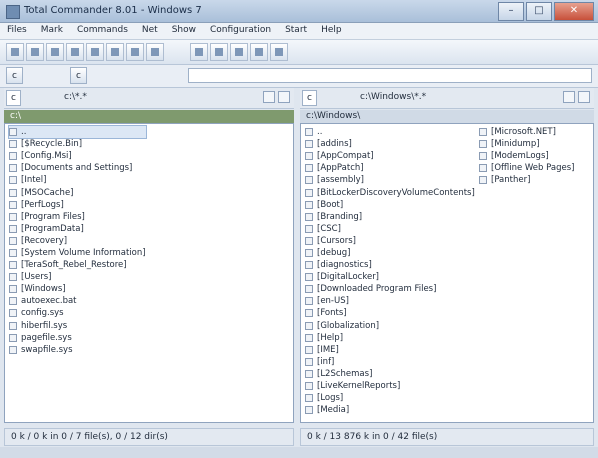  I want to click on list-item: [ProgramData], so click(77, 229).